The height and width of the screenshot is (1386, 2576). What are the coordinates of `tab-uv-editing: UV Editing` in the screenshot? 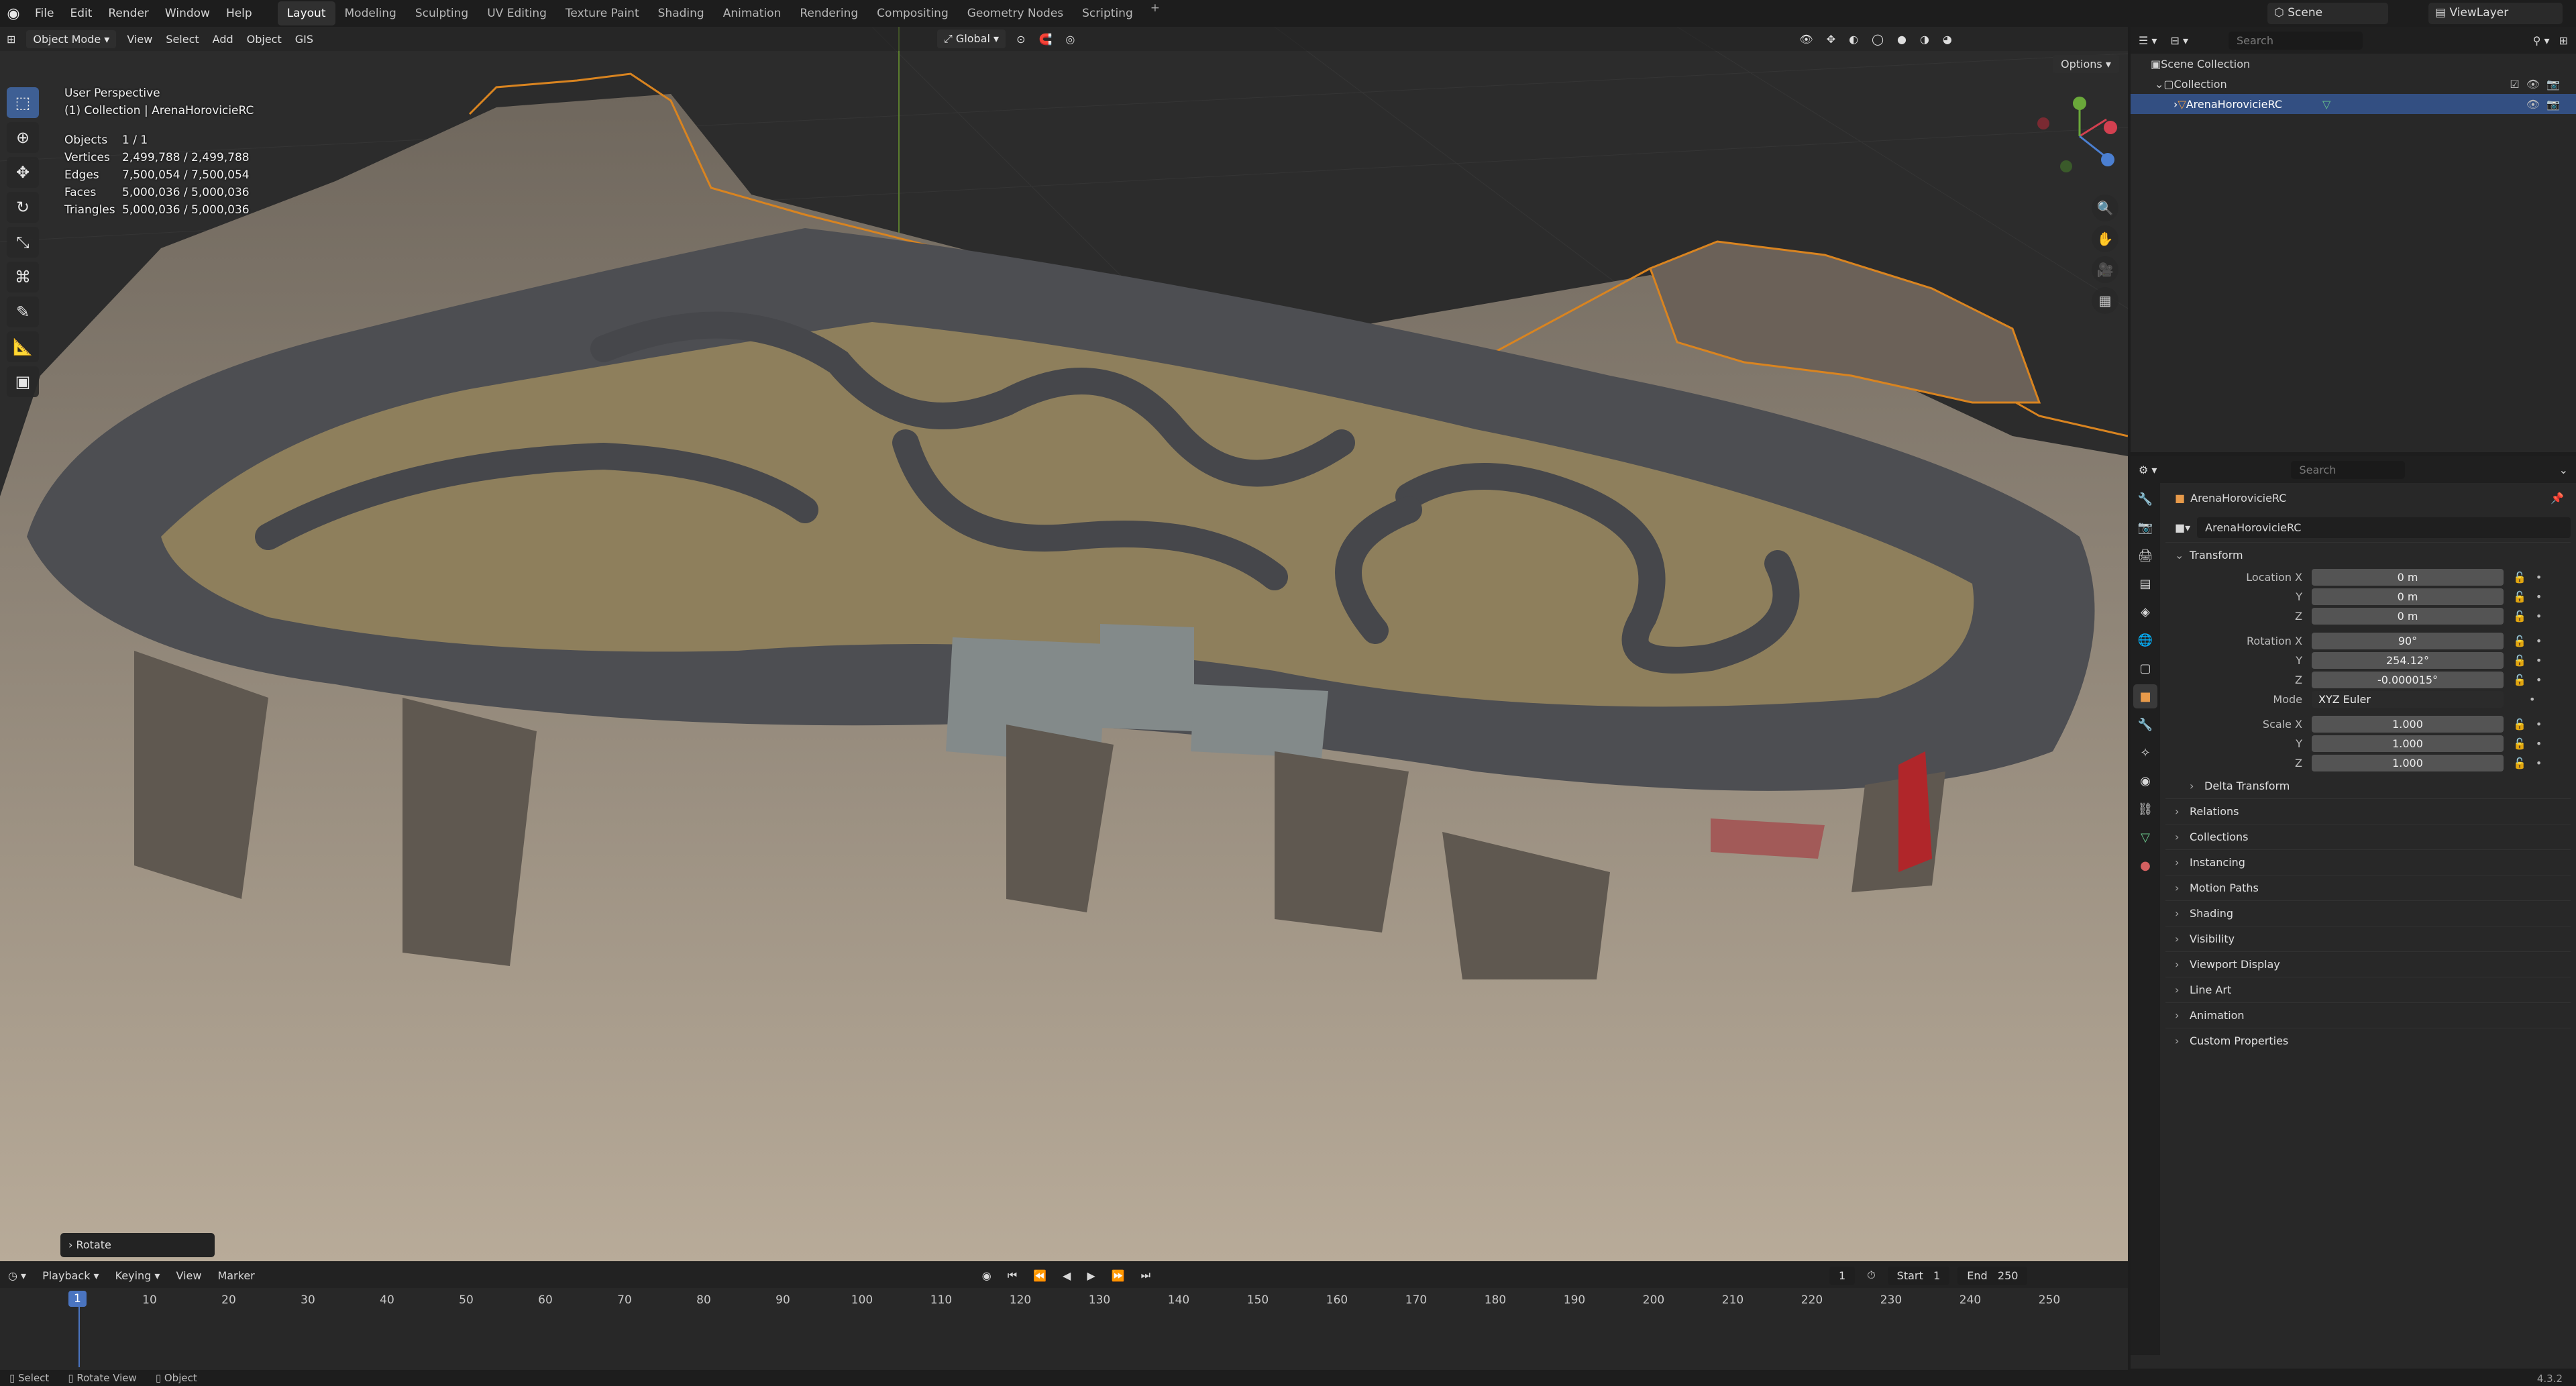 It's located at (517, 13).